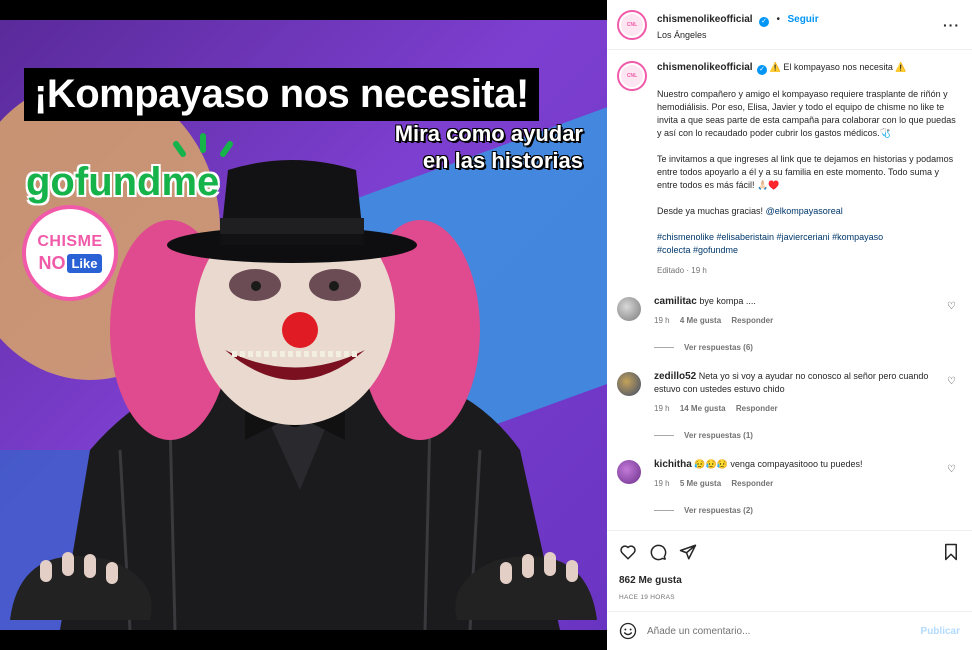 The image size is (972, 650). I want to click on hashtags: #colecta #gofundme, so click(697, 250).